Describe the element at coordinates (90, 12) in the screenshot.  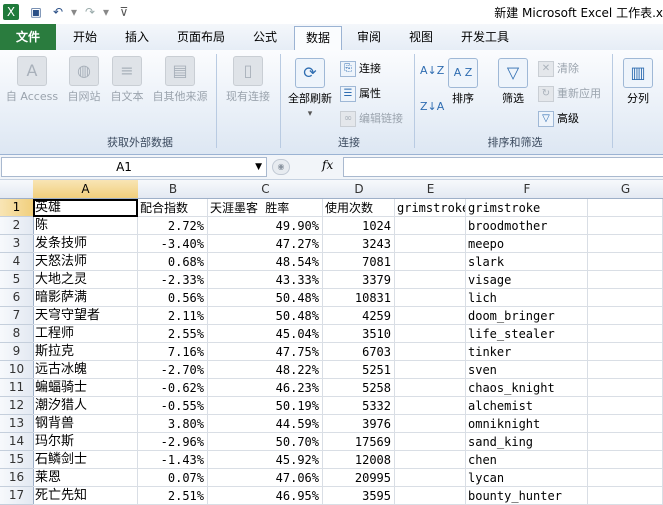
I see `redo-icon: ↷` at that location.